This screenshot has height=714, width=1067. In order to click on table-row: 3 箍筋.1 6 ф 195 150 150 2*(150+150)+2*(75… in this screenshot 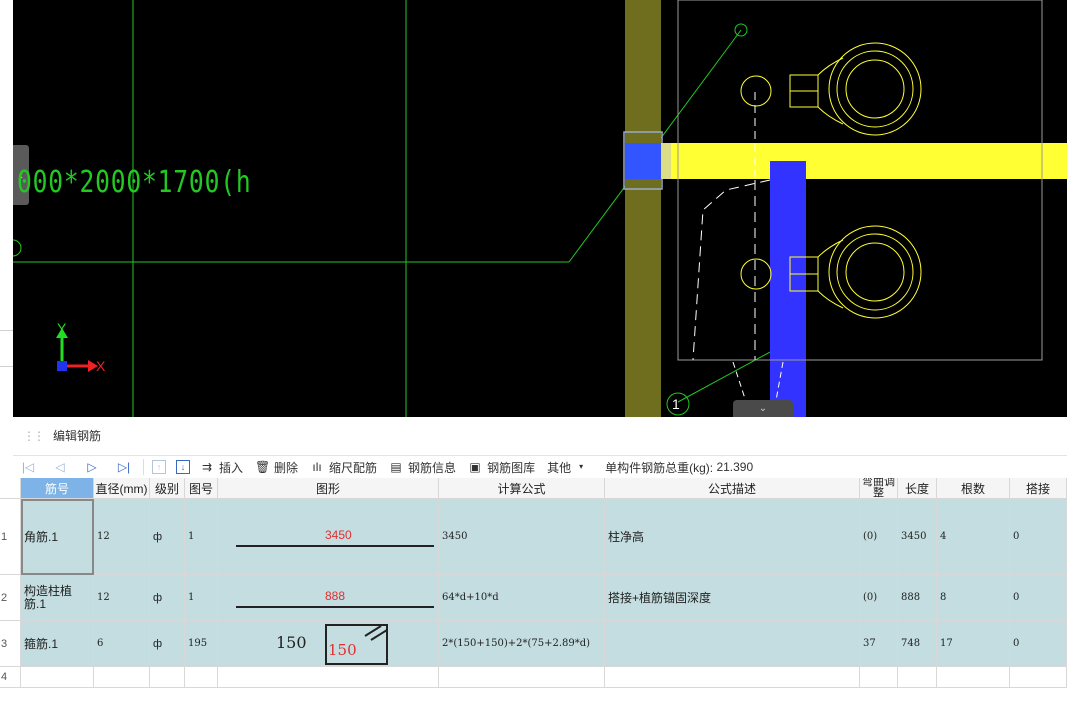, I will do `click(533, 644)`.